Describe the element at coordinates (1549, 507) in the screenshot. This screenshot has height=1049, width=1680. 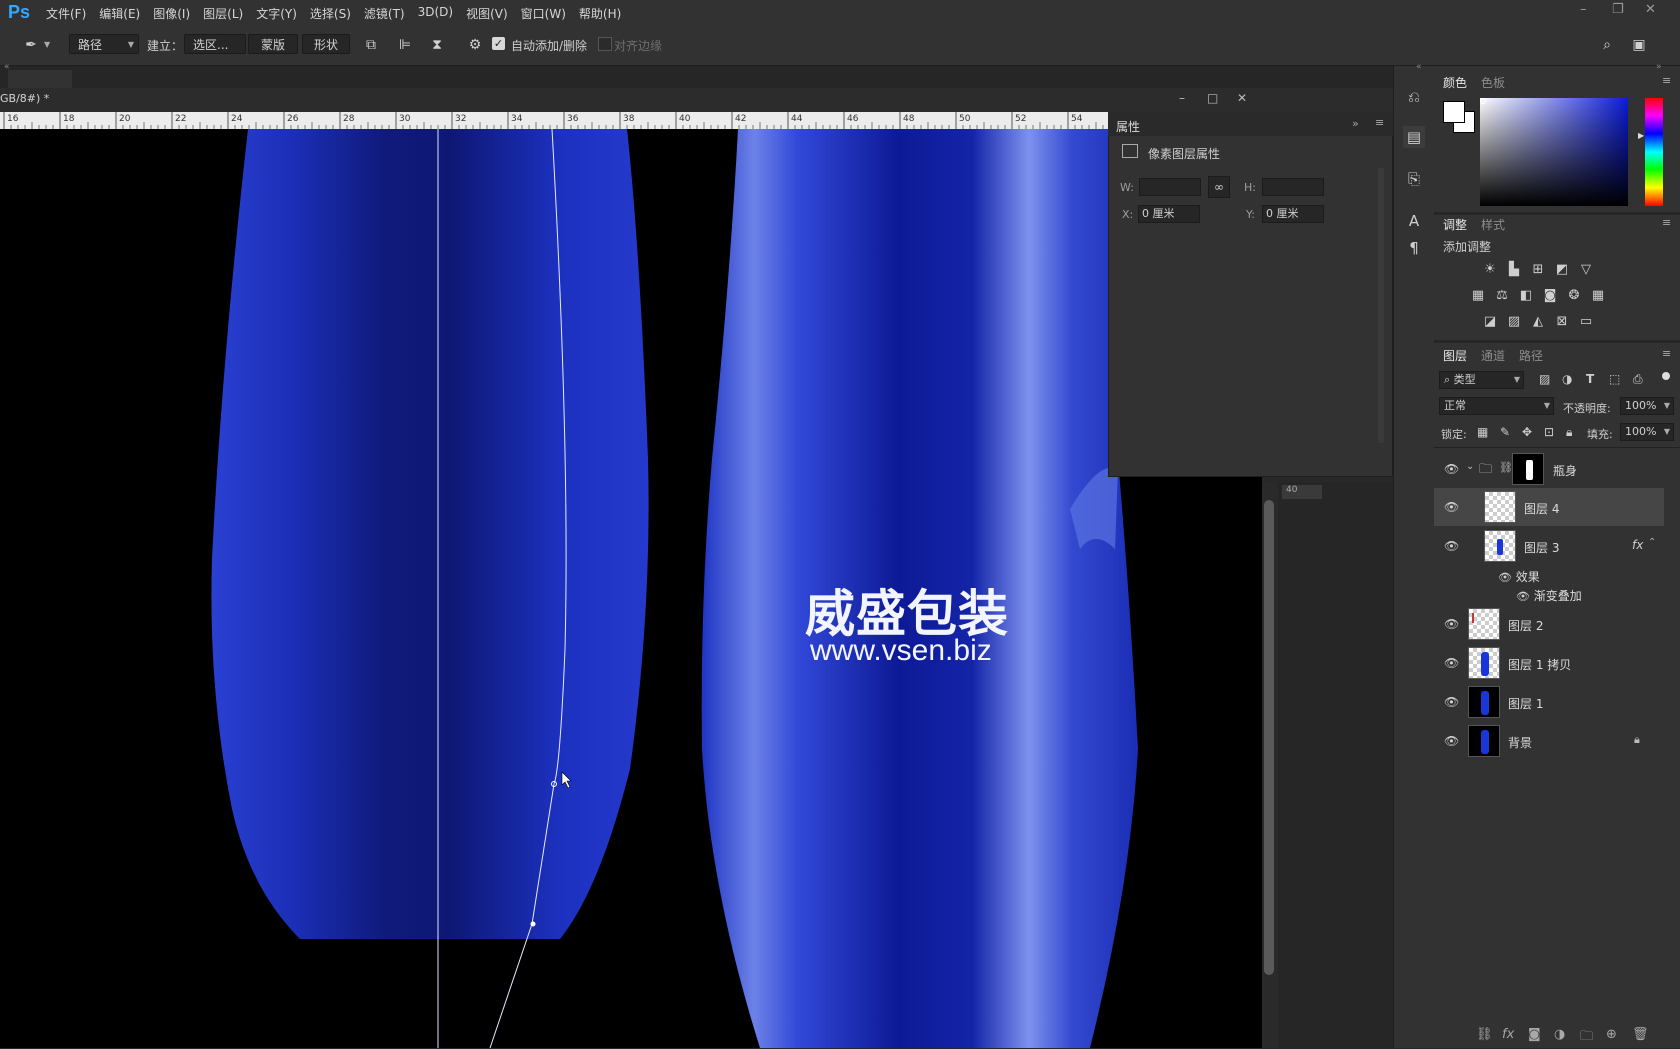
I see `layer-row: 👁︎ 图层 4` at that location.